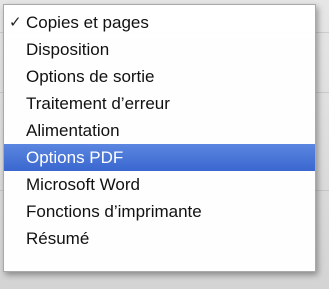  Describe the element at coordinates (159, 238) in the screenshot. I see `menu-item-resume: Résumé` at that location.